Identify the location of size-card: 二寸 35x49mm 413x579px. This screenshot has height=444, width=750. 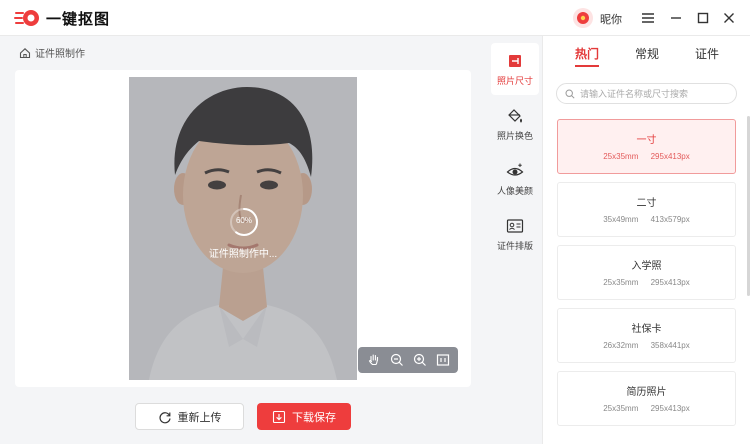
(646, 209).